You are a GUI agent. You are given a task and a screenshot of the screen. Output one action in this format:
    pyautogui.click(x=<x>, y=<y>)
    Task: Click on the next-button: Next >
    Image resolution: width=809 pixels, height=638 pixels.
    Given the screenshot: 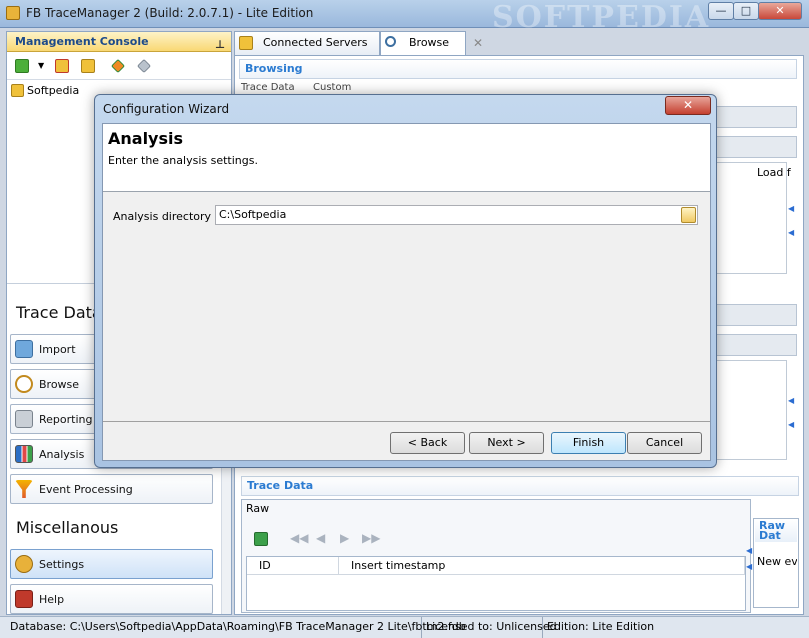 What is the action you would take?
    pyautogui.click(x=506, y=443)
    